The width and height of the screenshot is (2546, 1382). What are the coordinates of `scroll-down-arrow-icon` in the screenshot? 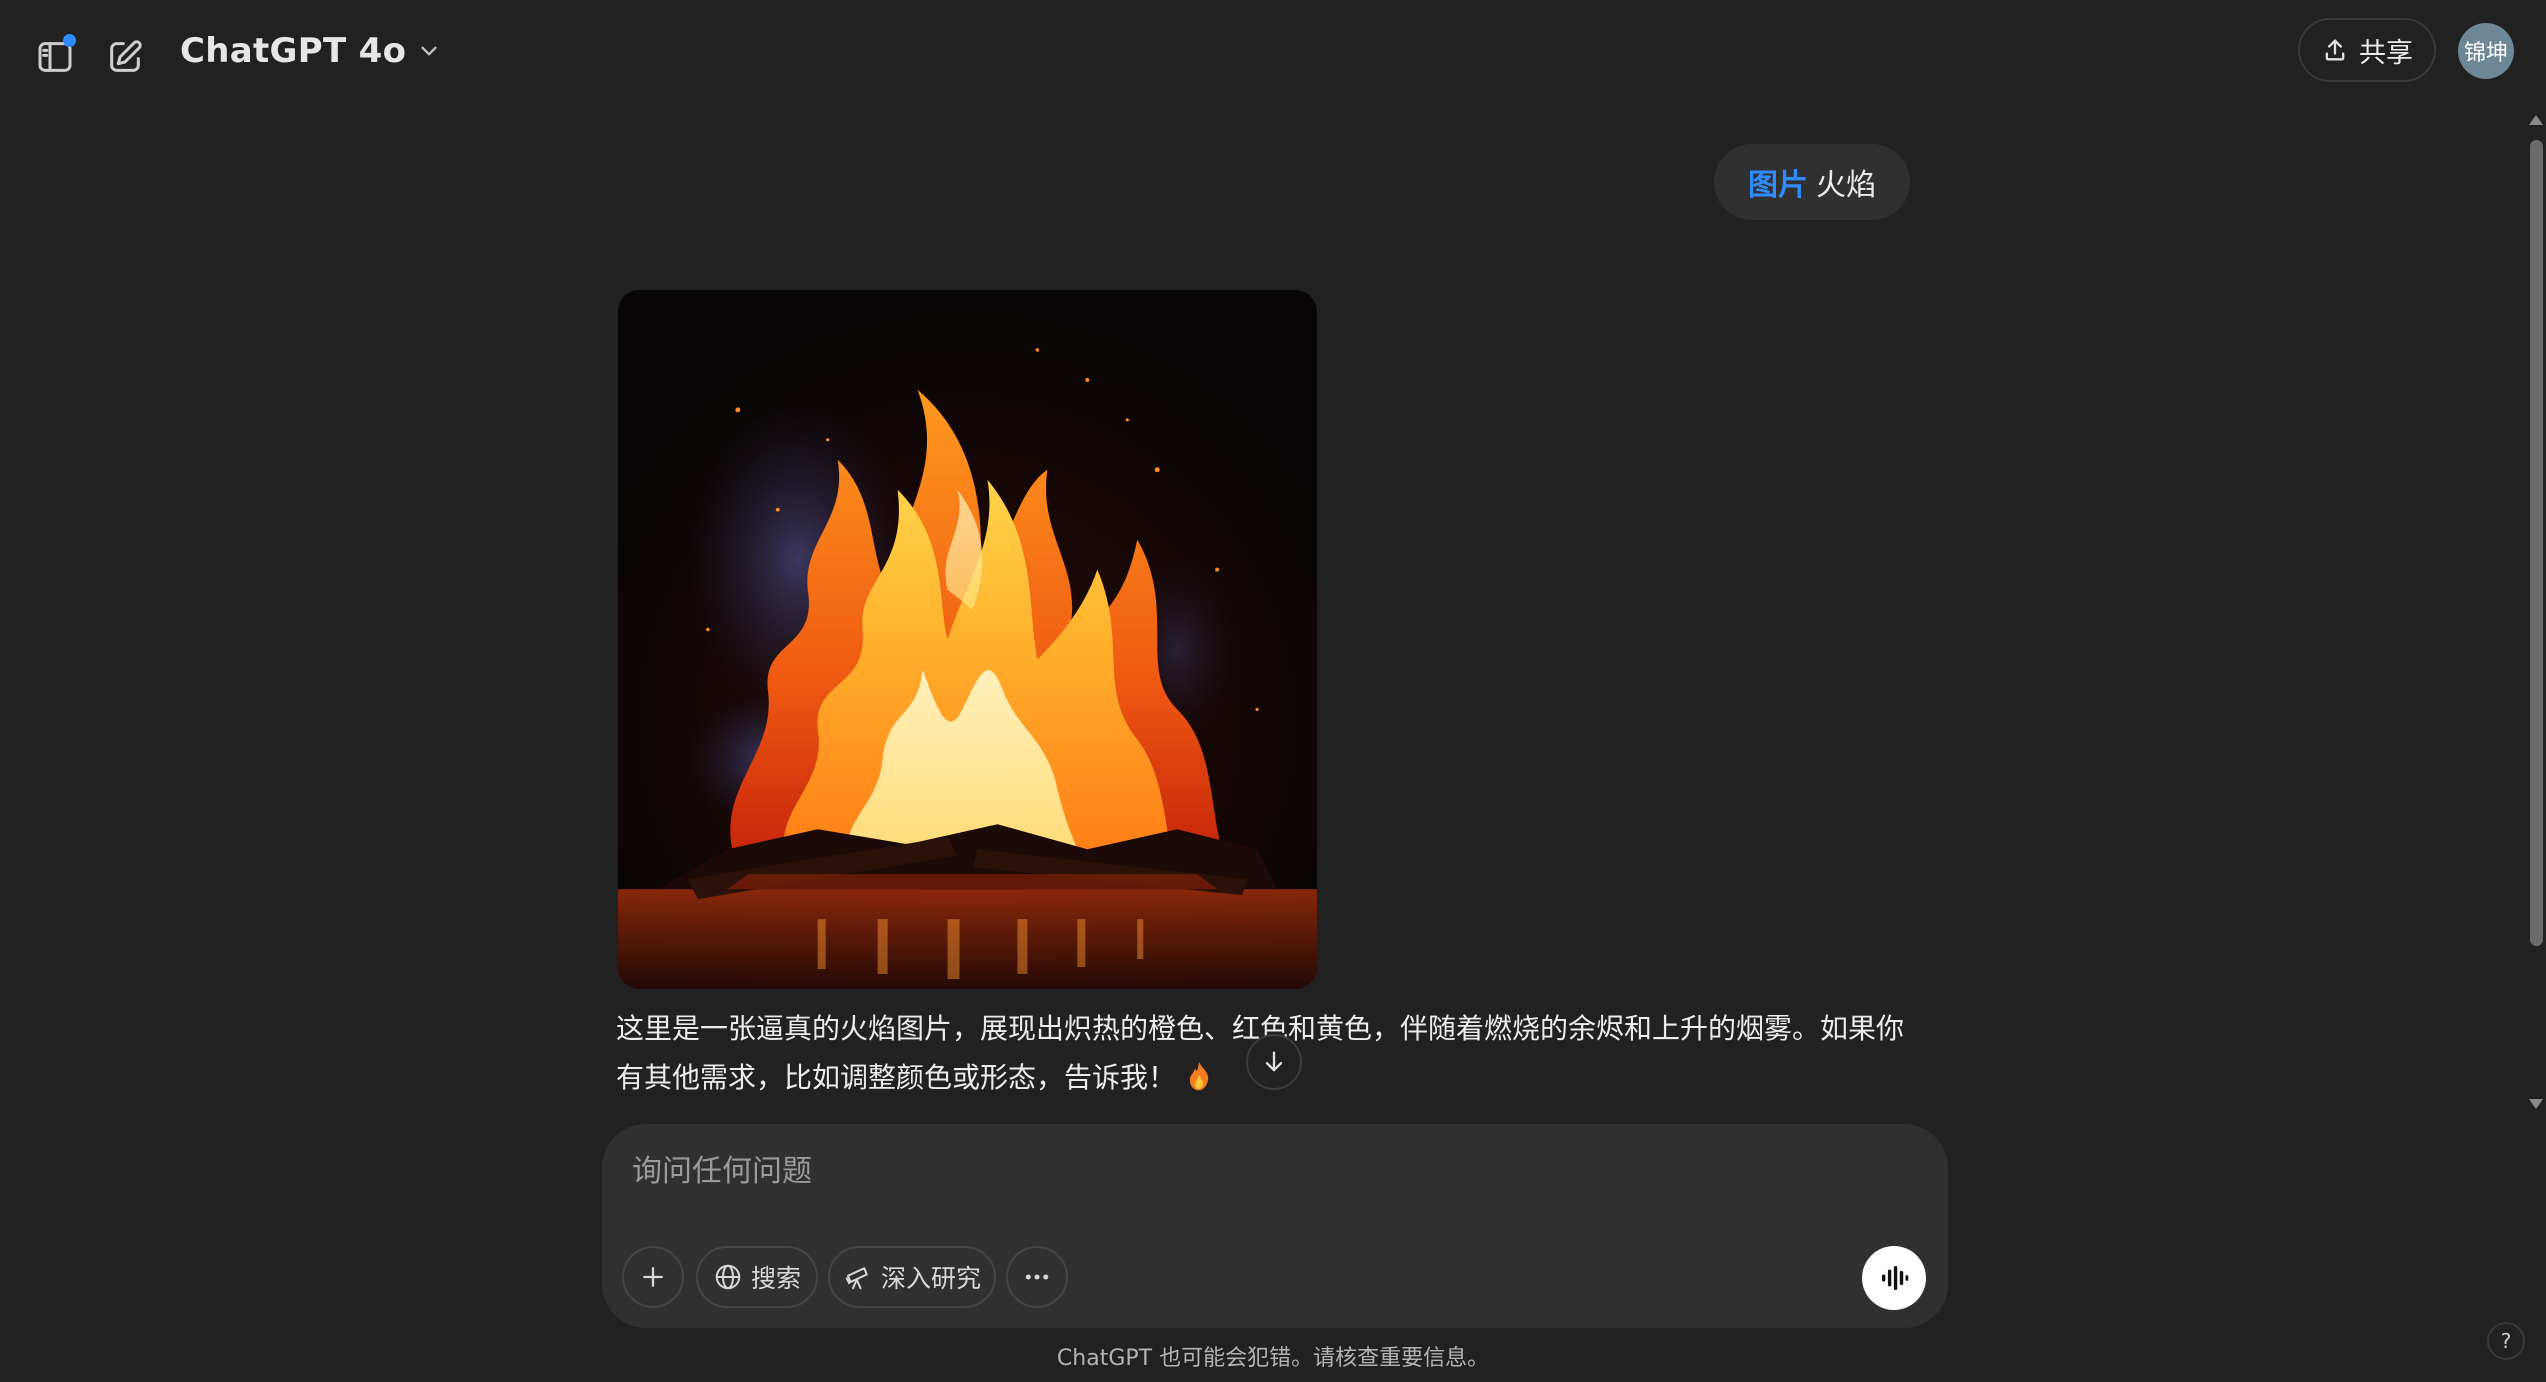 It's located at (2536, 1104).